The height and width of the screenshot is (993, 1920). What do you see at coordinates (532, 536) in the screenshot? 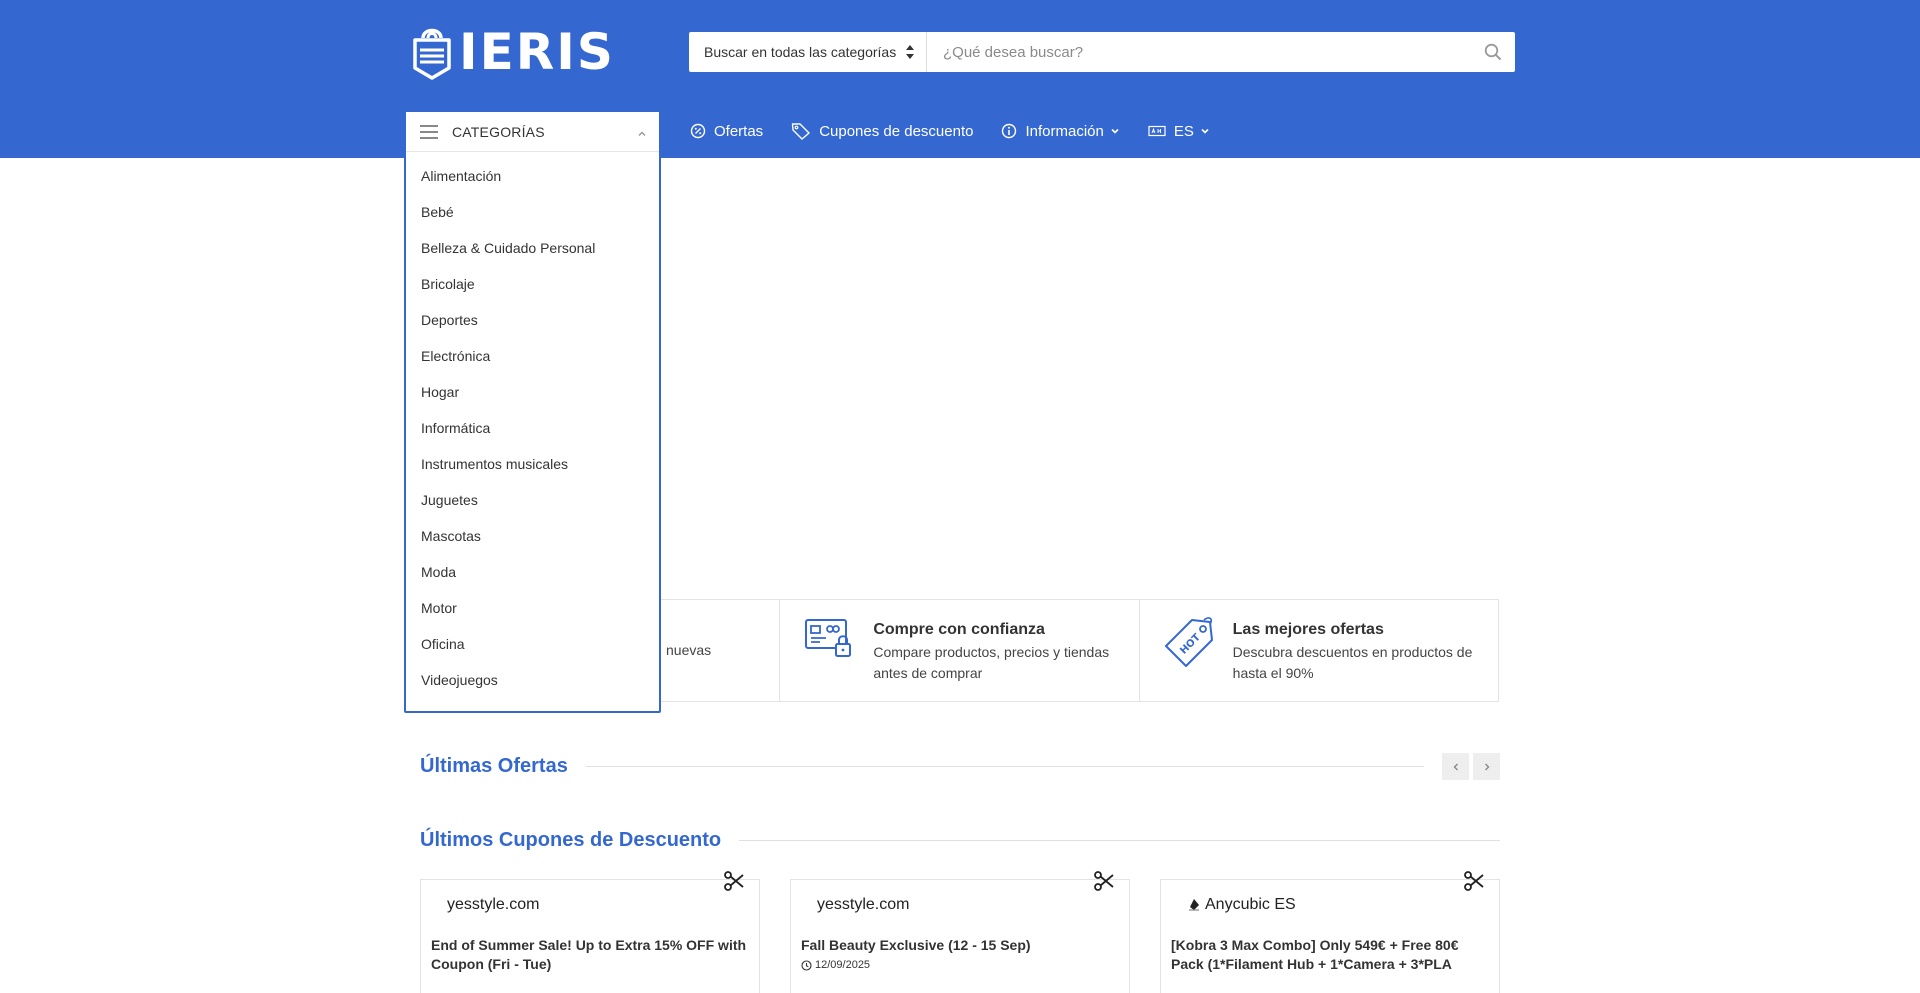
I see `category-item: Mascotas` at bounding box center [532, 536].